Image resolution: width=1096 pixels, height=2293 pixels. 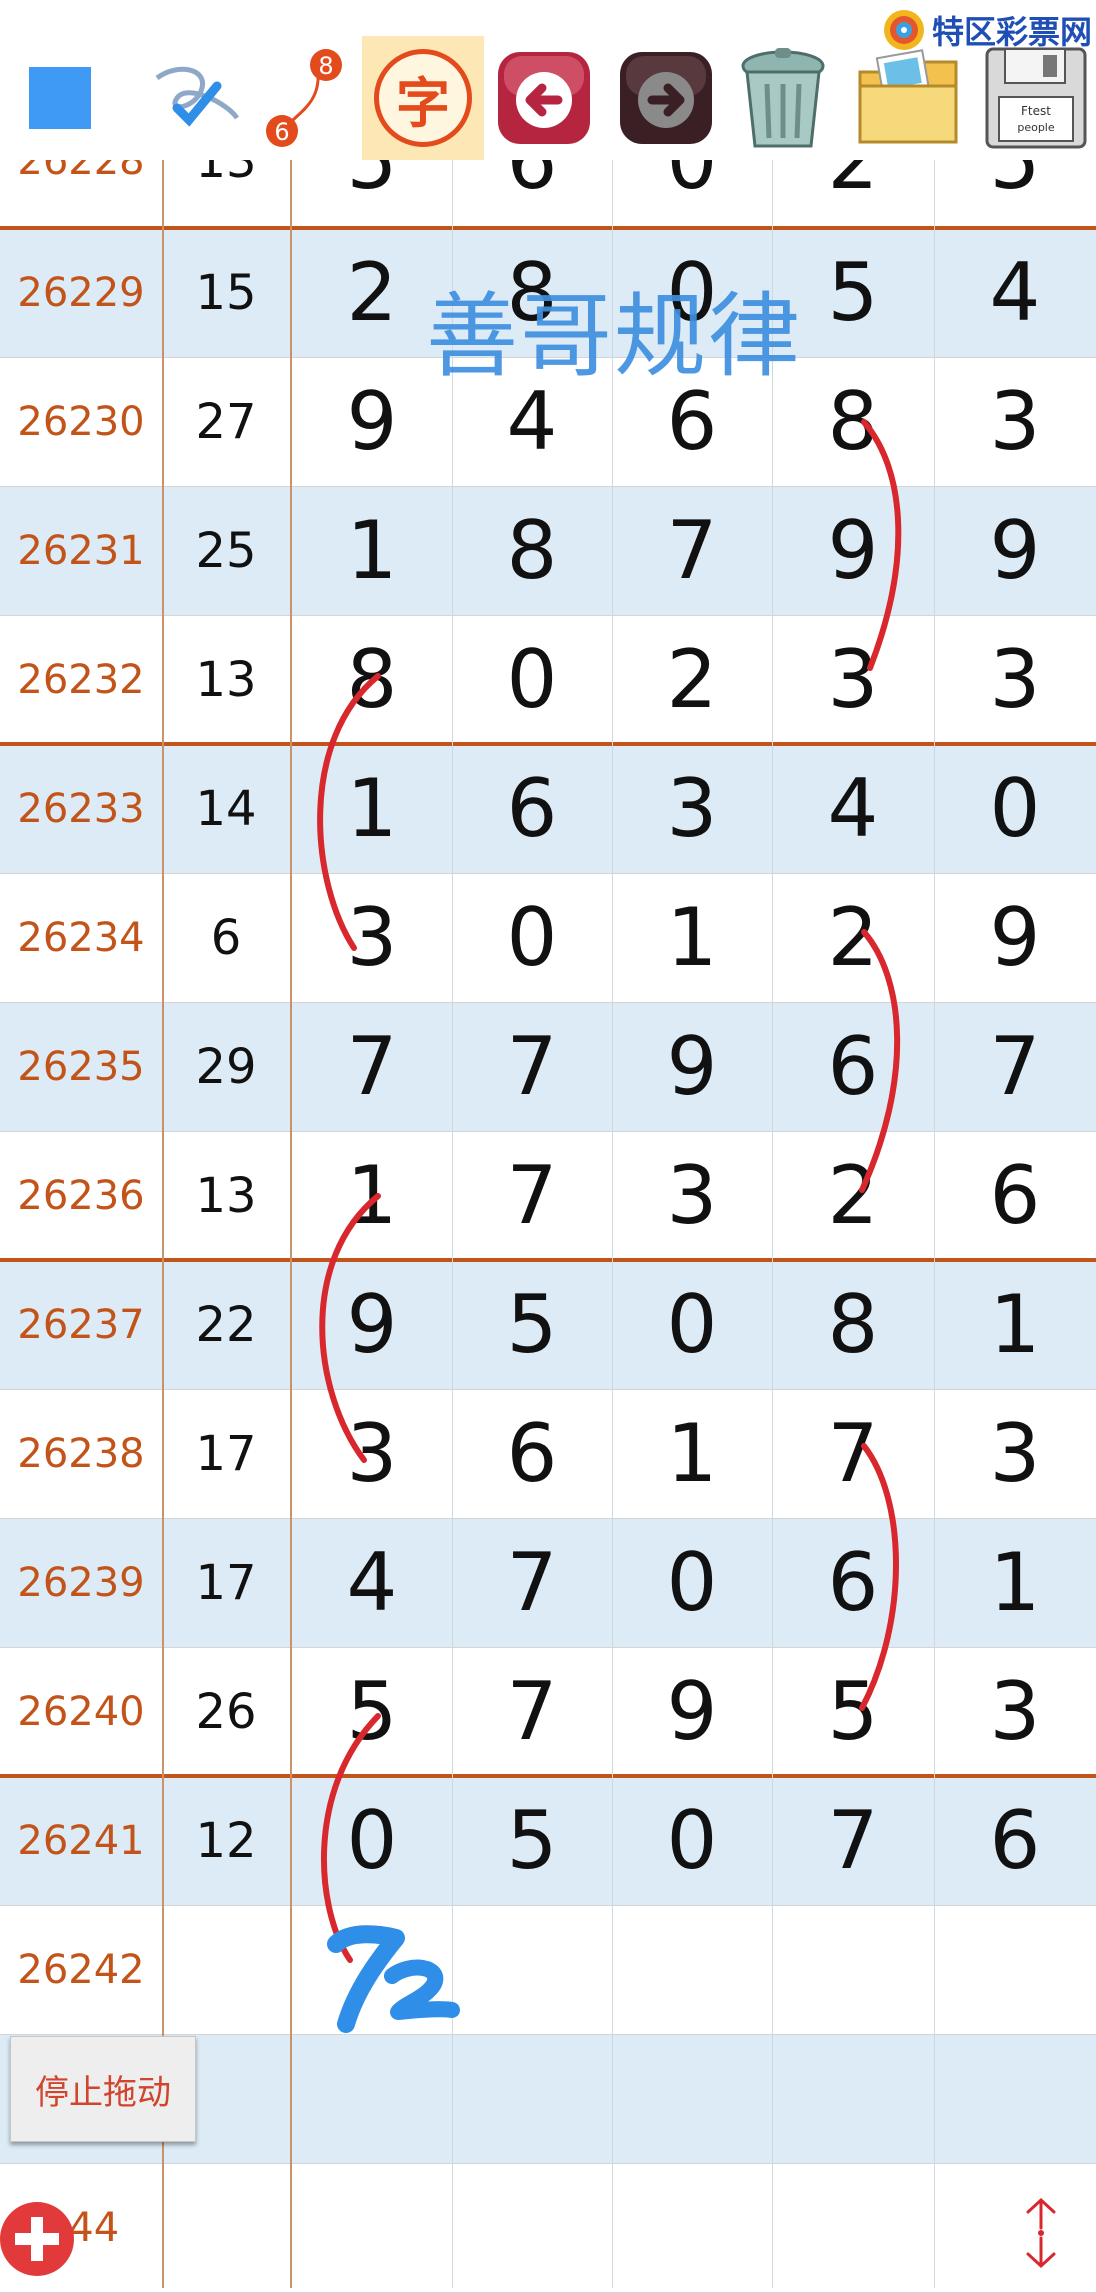 What do you see at coordinates (908, 98) in the screenshot?
I see `photo-button` at bounding box center [908, 98].